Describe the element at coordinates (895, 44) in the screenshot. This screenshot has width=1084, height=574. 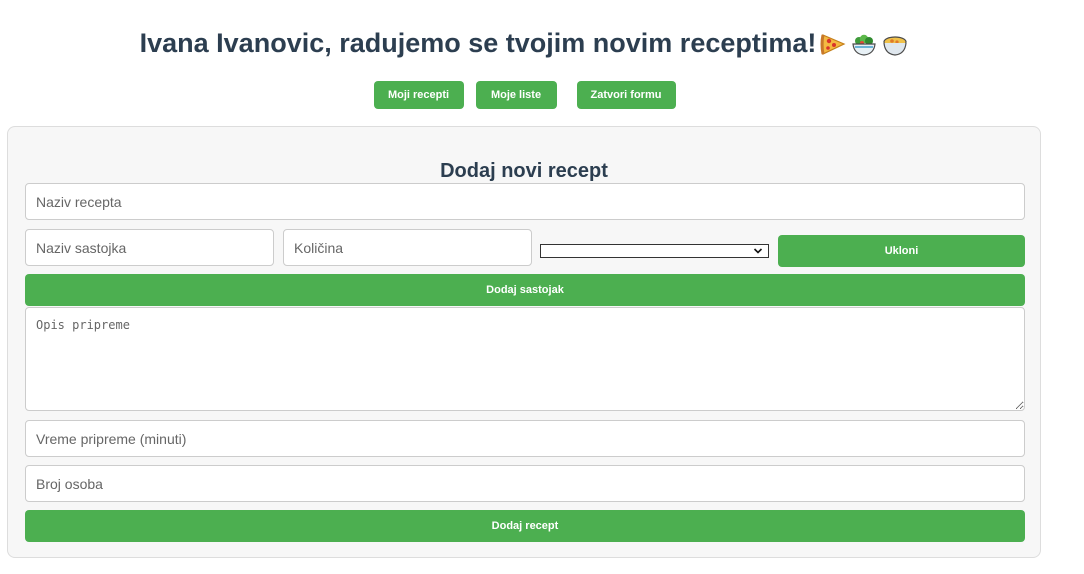
I see `bowl-icon` at that location.